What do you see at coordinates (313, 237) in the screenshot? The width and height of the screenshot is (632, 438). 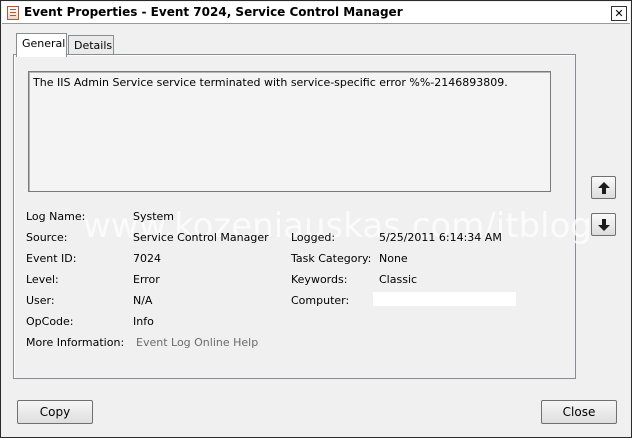 I see `logged-label: Logged:` at bounding box center [313, 237].